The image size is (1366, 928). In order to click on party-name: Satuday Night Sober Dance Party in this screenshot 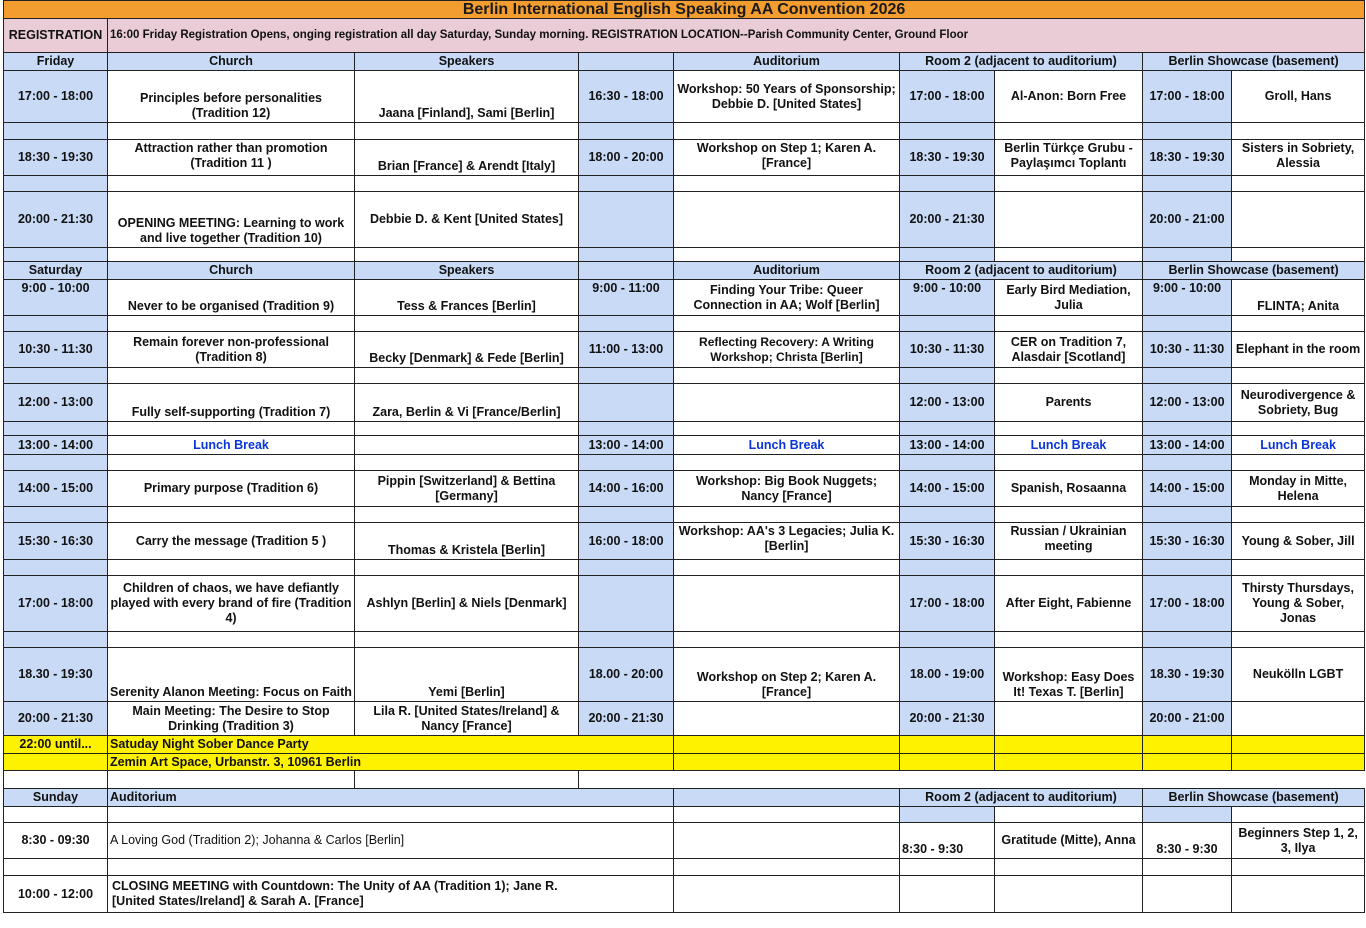, I will do `click(390, 744)`.